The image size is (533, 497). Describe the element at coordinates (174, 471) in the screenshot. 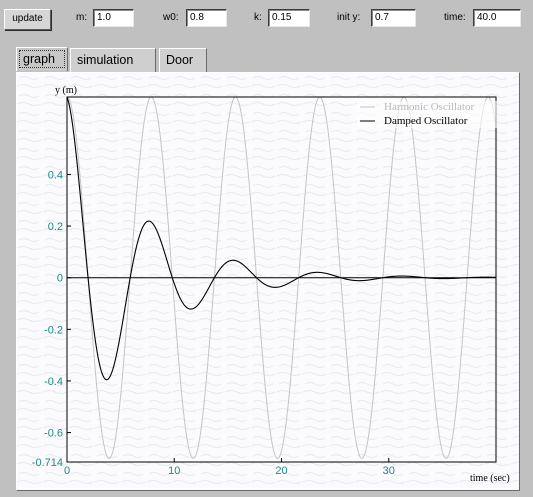

I see `x-tick-label: 10` at that location.